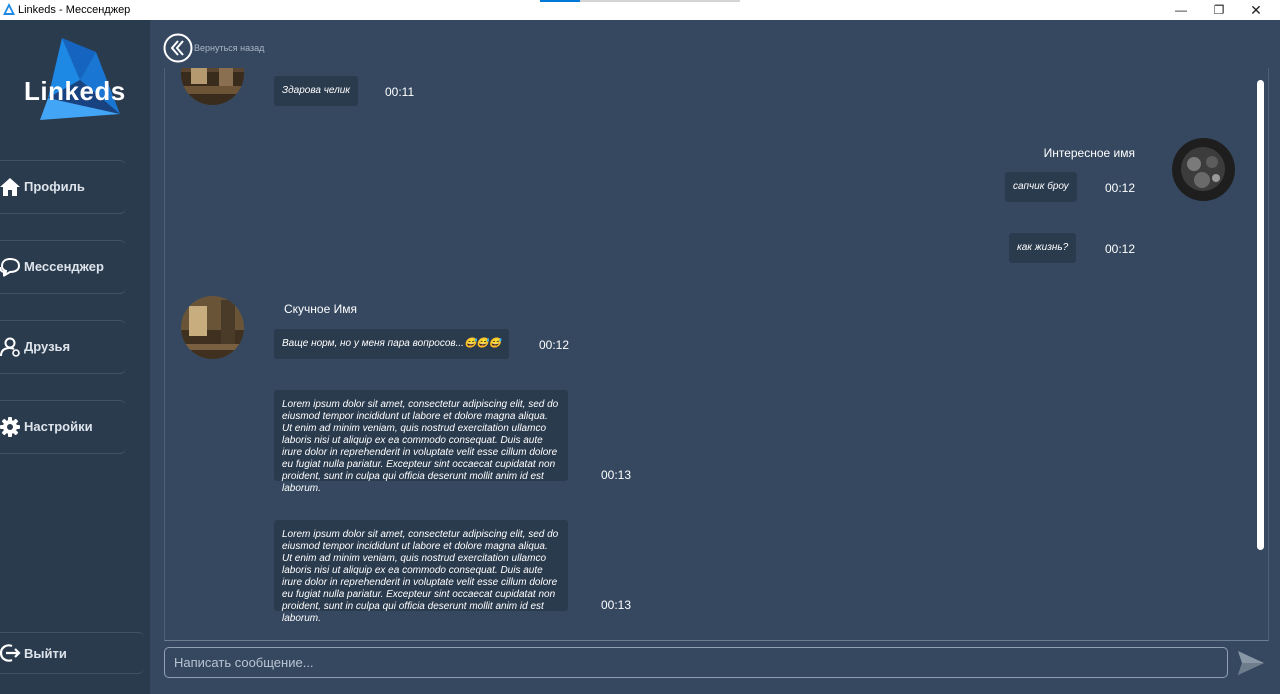 The image size is (1280, 694). I want to click on nav-label: Выйти, so click(45, 653).